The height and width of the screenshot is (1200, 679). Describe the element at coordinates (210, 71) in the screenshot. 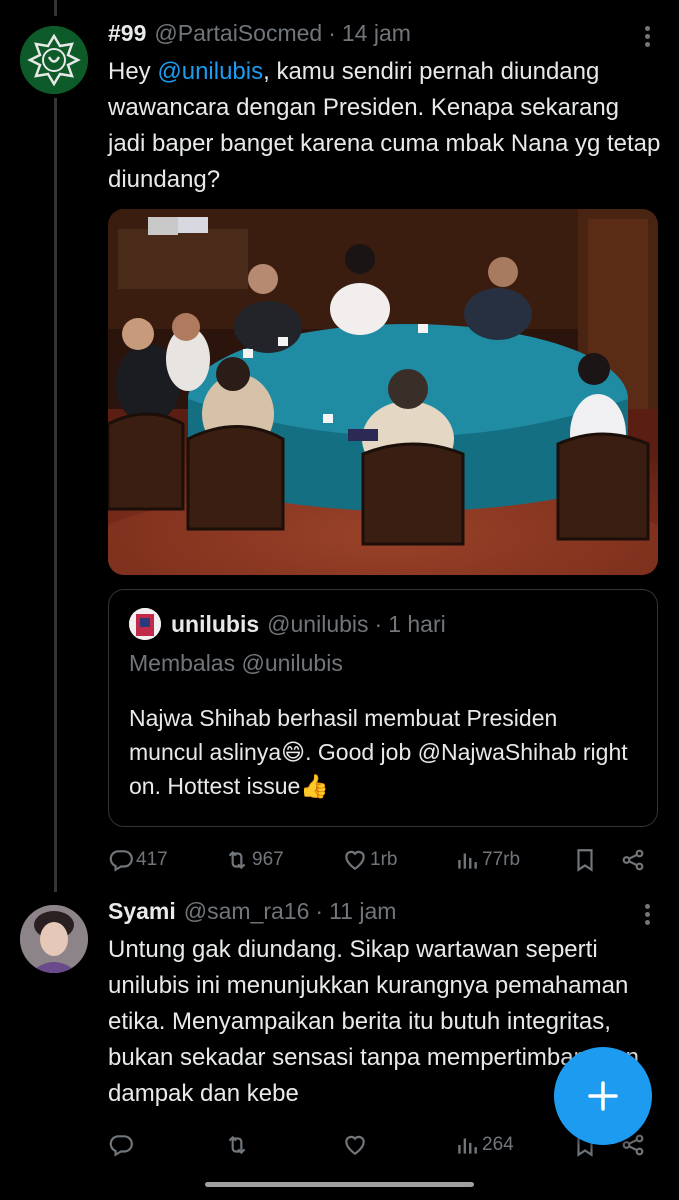

I see `mention-link: @unilubis` at that location.